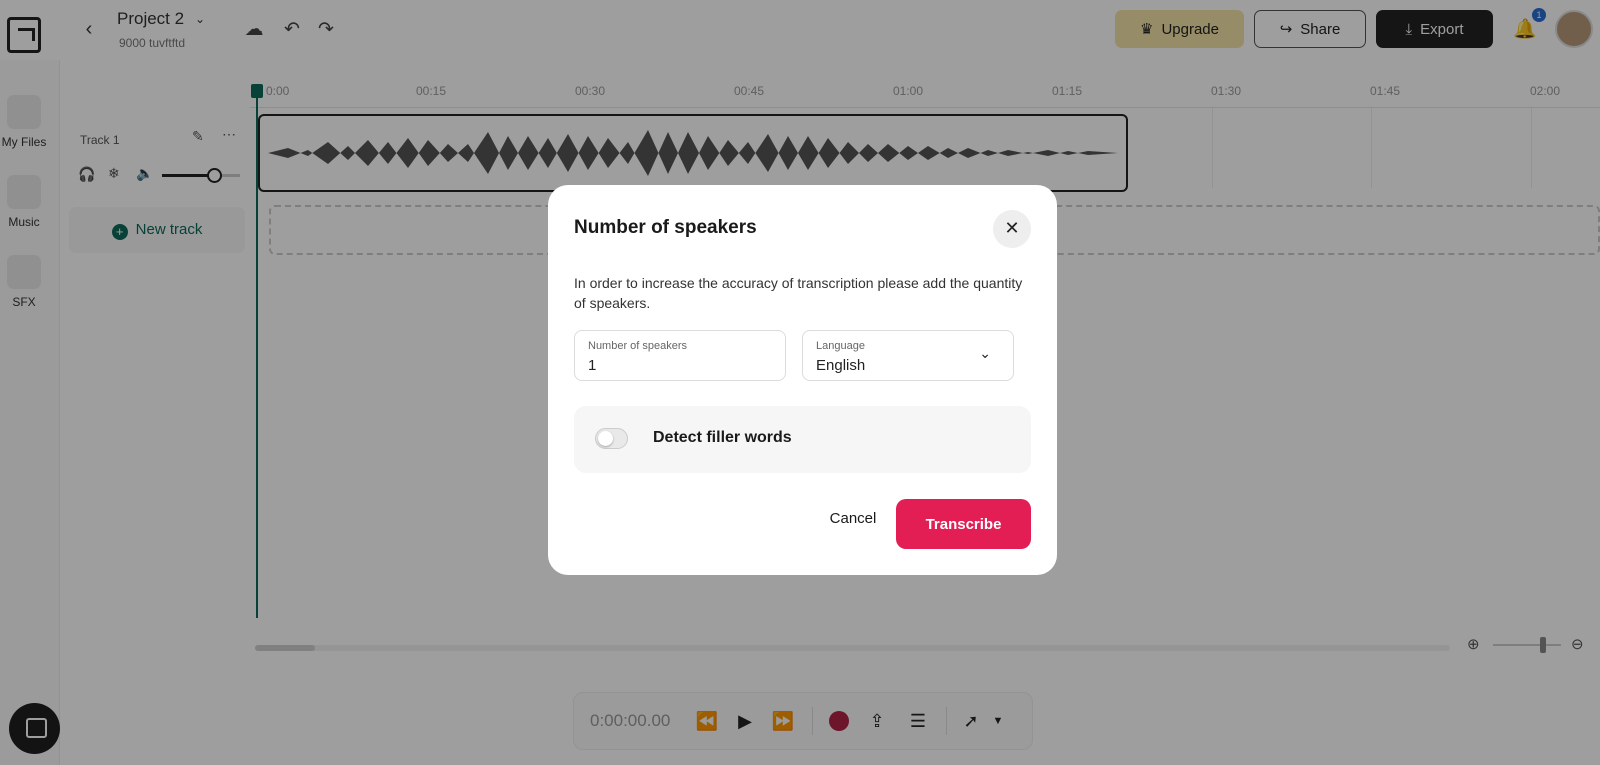 The height and width of the screenshot is (765, 1600). I want to click on language-value: English, so click(841, 365).